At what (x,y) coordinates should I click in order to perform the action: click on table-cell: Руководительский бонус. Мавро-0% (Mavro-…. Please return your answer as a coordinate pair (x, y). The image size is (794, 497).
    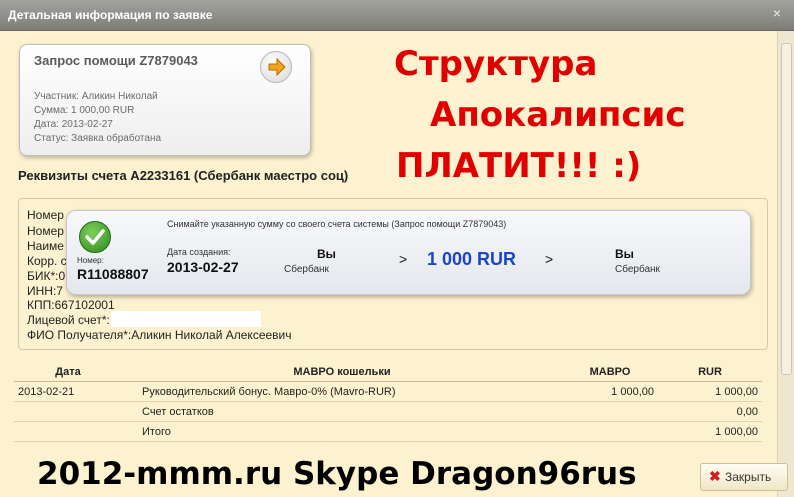
    Looking at the image, I should click on (342, 391).